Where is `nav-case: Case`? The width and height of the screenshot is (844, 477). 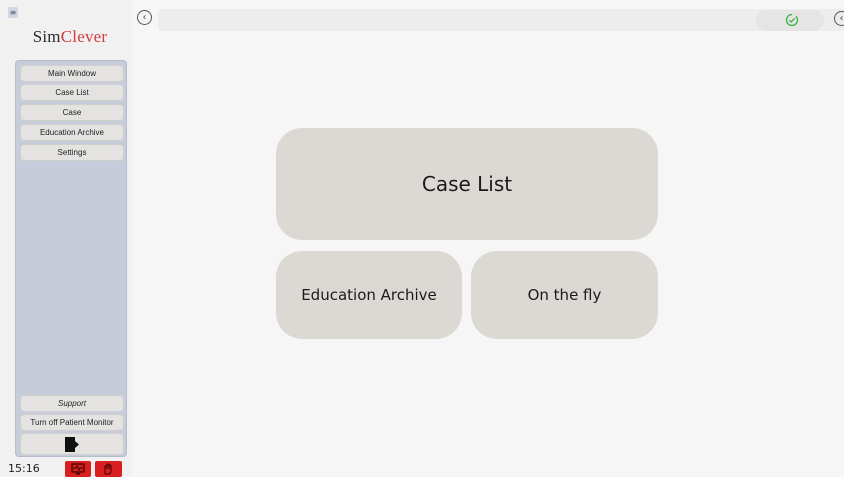 nav-case: Case is located at coordinates (72, 112).